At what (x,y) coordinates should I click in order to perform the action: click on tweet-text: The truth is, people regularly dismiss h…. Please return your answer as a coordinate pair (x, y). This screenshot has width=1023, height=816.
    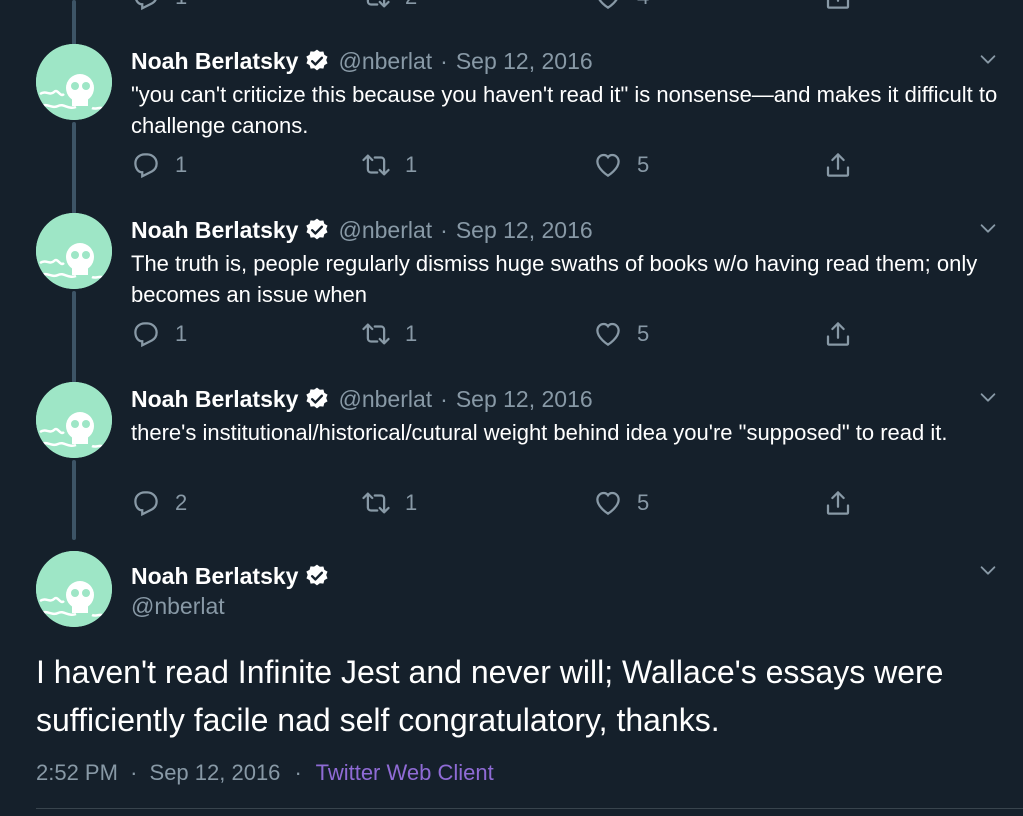
    Looking at the image, I should click on (554, 279).